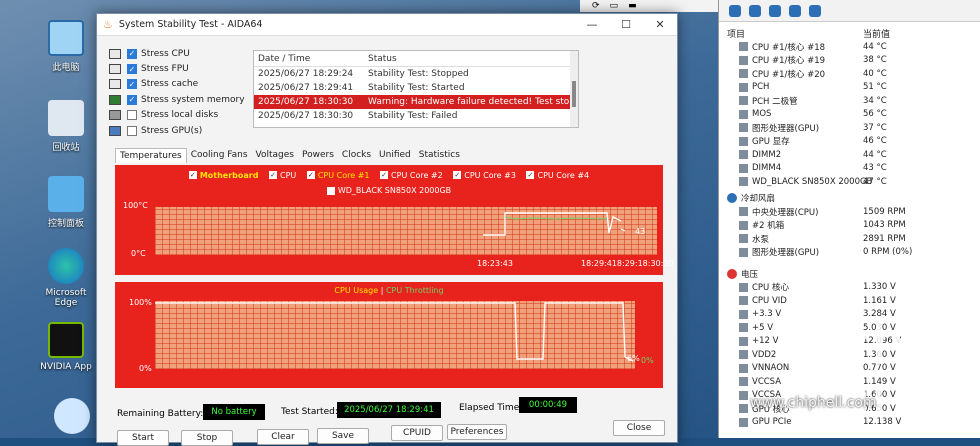 The height and width of the screenshot is (446, 980). What do you see at coordinates (115, 84) in the screenshot?
I see `cache-icon` at bounding box center [115, 84].